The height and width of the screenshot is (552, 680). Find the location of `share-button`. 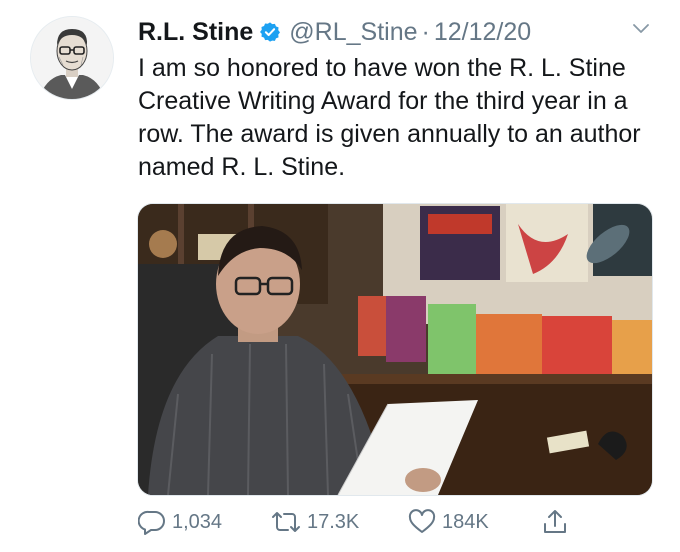

share-button is located at coordinates (558, 522).